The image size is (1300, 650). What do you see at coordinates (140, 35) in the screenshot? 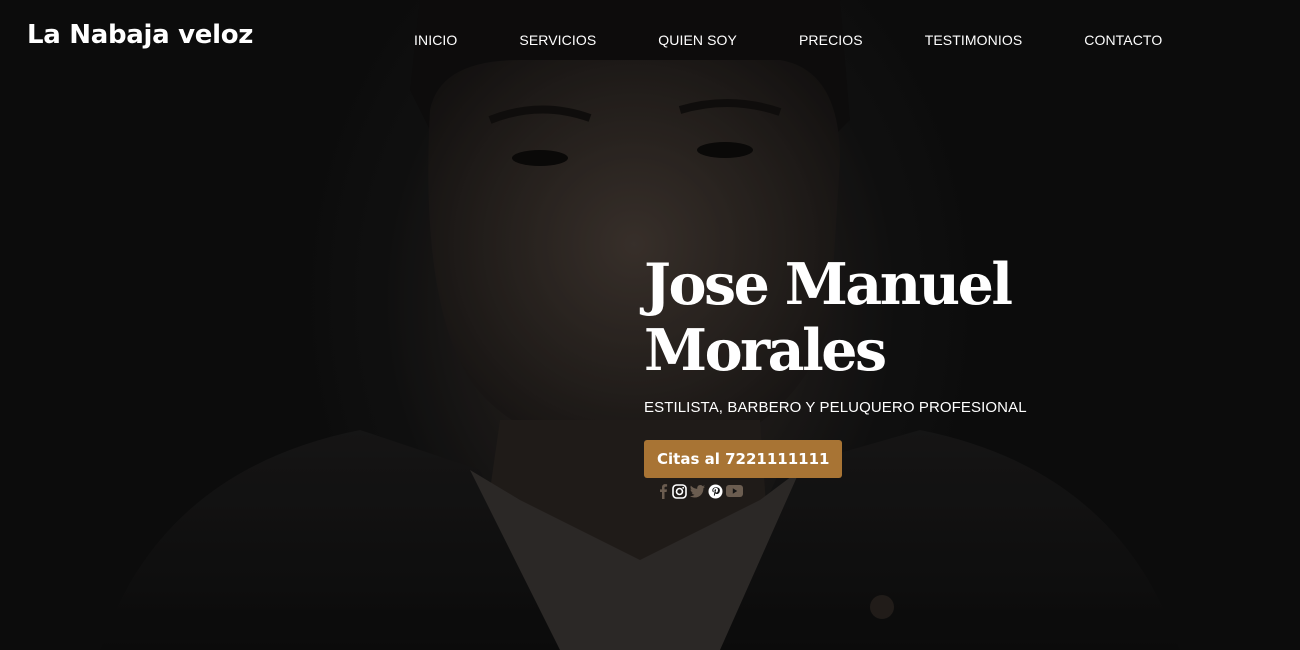
I see `site-logo: La Nabaja veloz` at bounding box center [140, 35].